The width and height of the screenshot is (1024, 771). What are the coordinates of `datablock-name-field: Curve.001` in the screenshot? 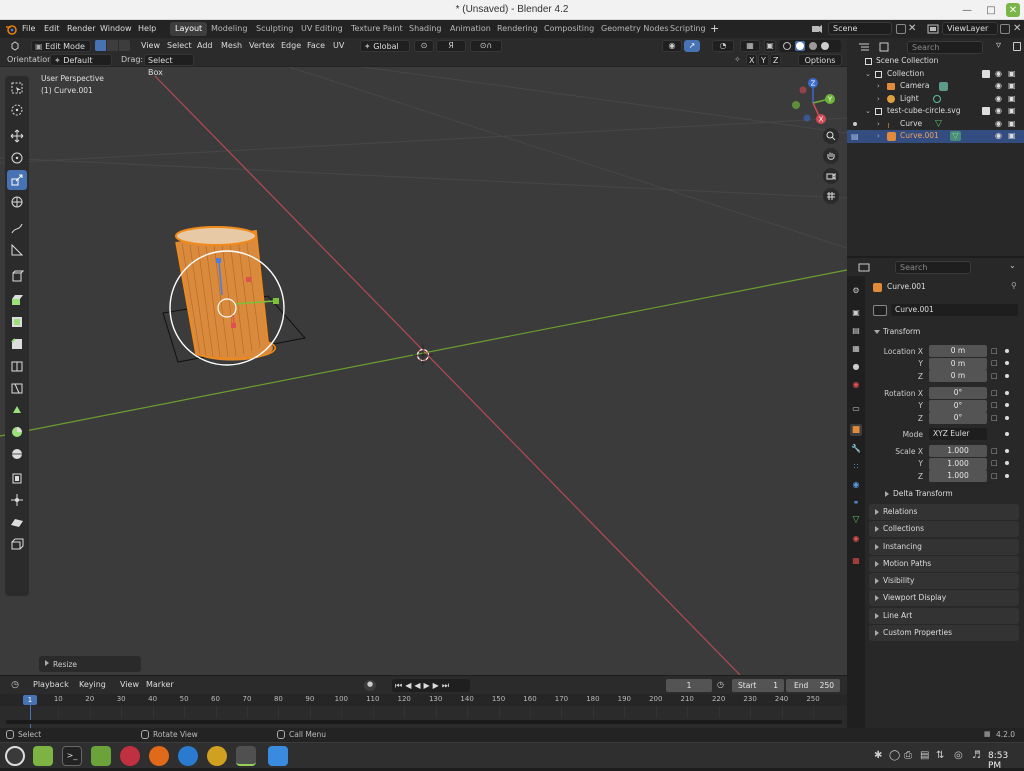 It's located at (954, 310).